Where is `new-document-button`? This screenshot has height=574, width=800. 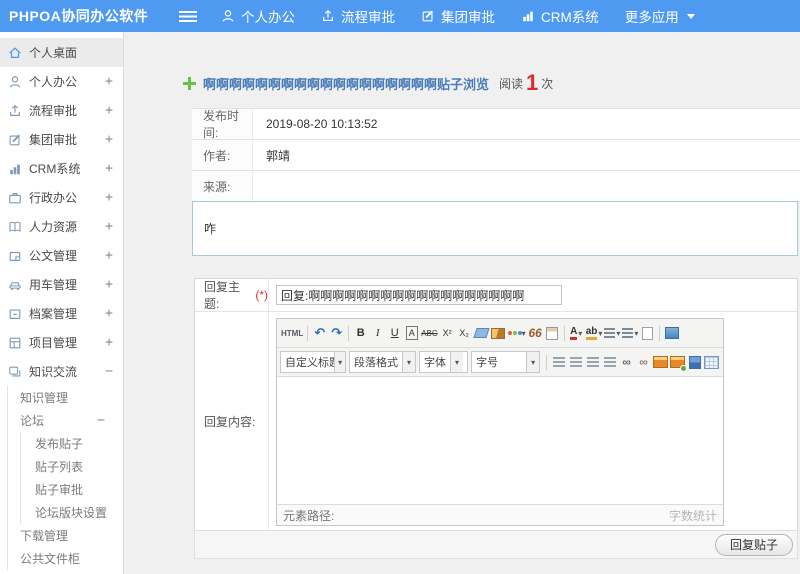 new-document-button is located at coordinates (647, 333).